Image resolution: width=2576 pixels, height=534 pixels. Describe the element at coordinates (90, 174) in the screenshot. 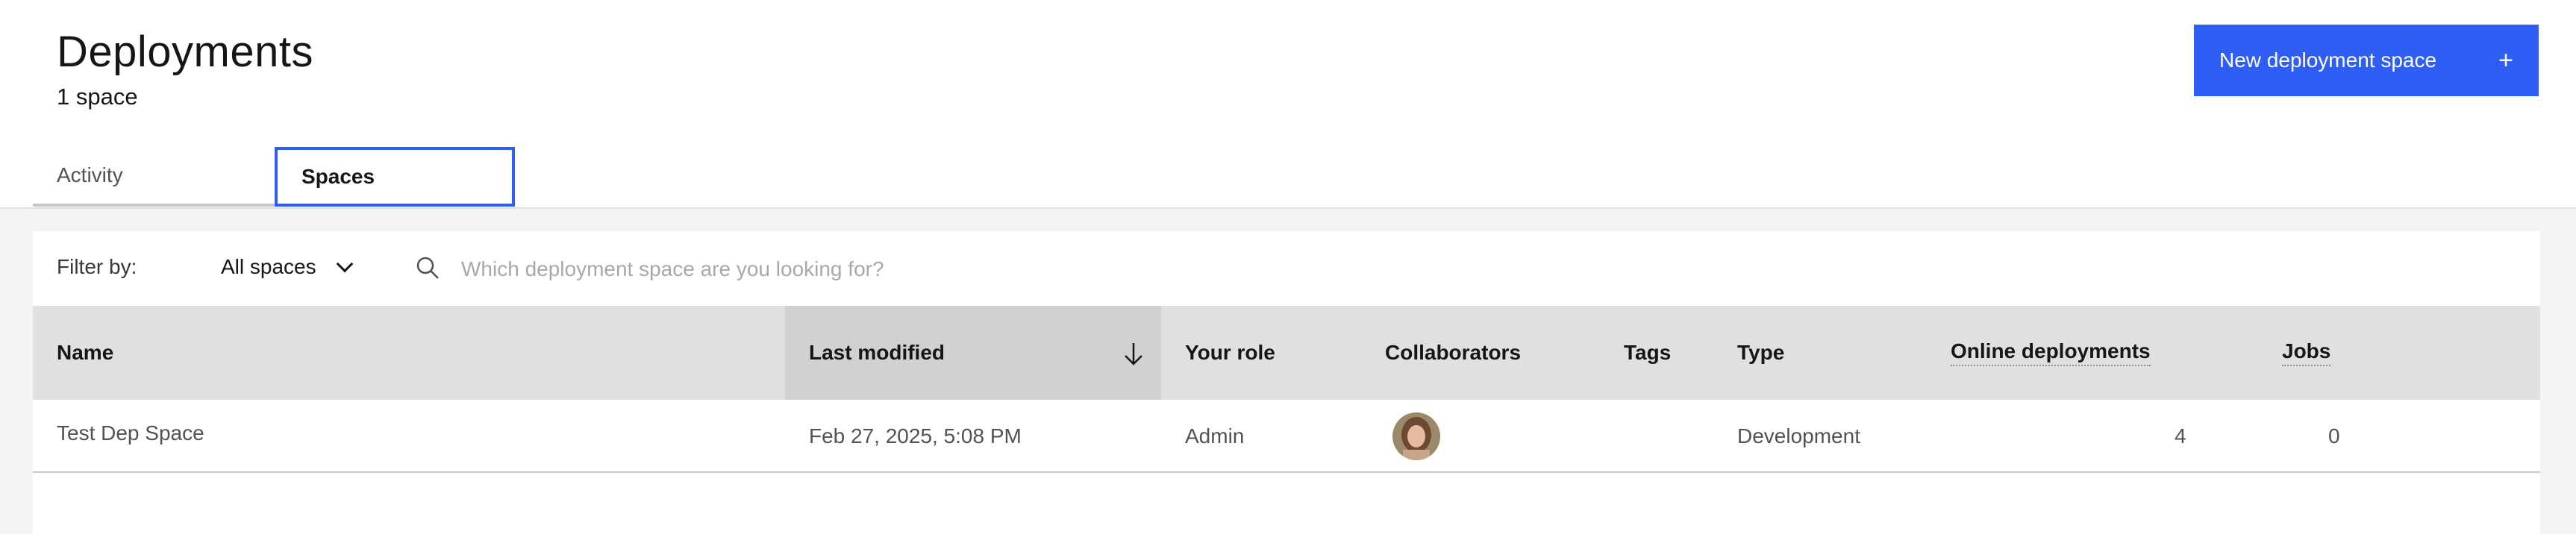

I see `tab-activity-label: Activity` at that location.